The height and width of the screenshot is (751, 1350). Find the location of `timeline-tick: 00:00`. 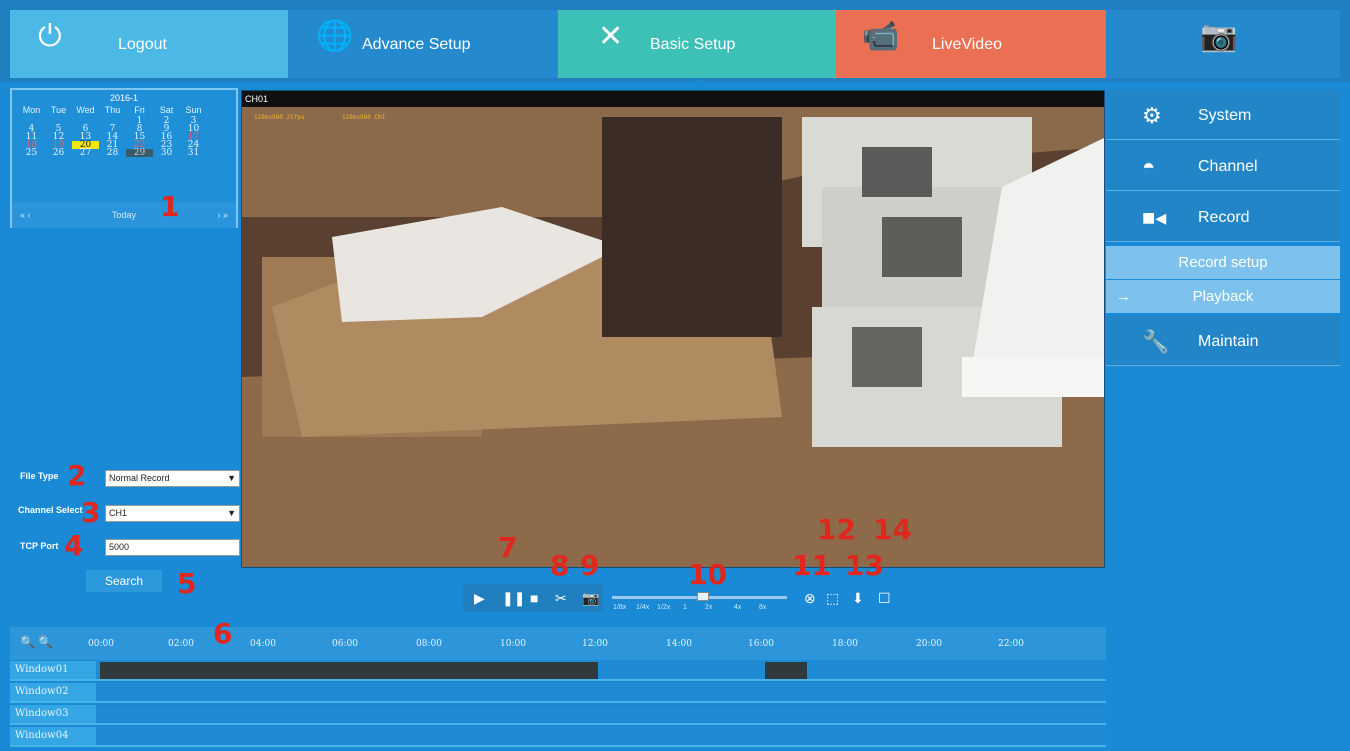

timeline-tick: 00:00 is located at coordinates (101, 644).